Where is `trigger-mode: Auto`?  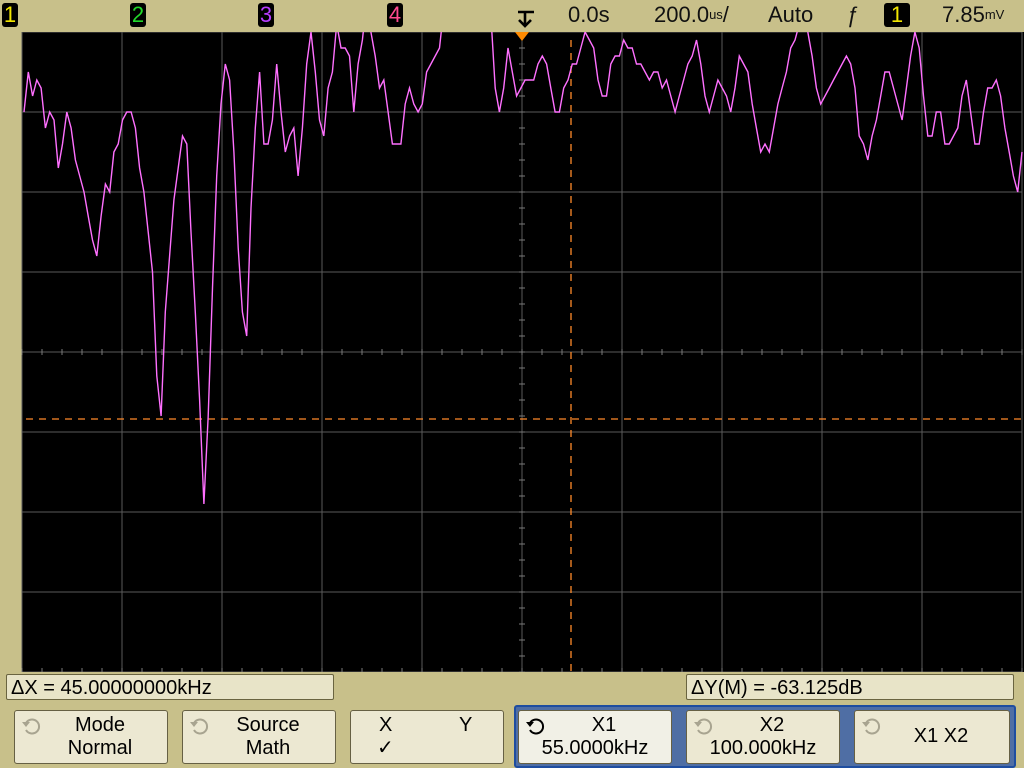 trigger-mode: Auto is located at coordinates (791, 14).